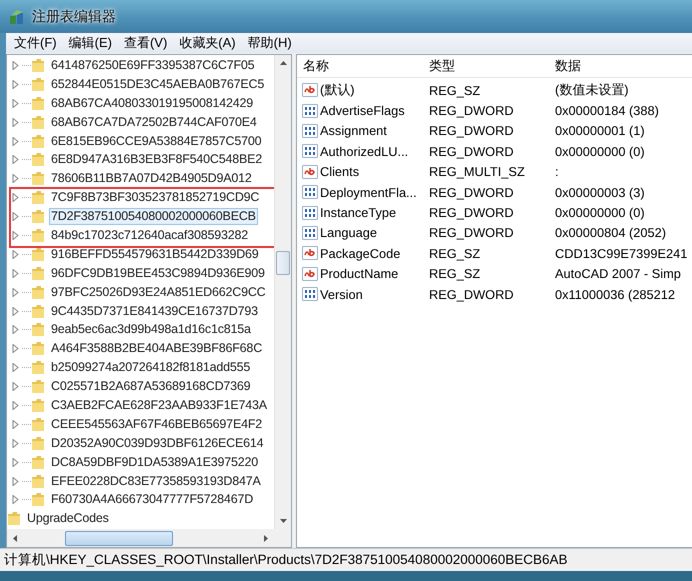  What do you see at coordinates (155, 197) in the screenshot?
I see `tree-item: 7C9F8B73BF303523781852719CD9C` at bounding box center [155, 197].